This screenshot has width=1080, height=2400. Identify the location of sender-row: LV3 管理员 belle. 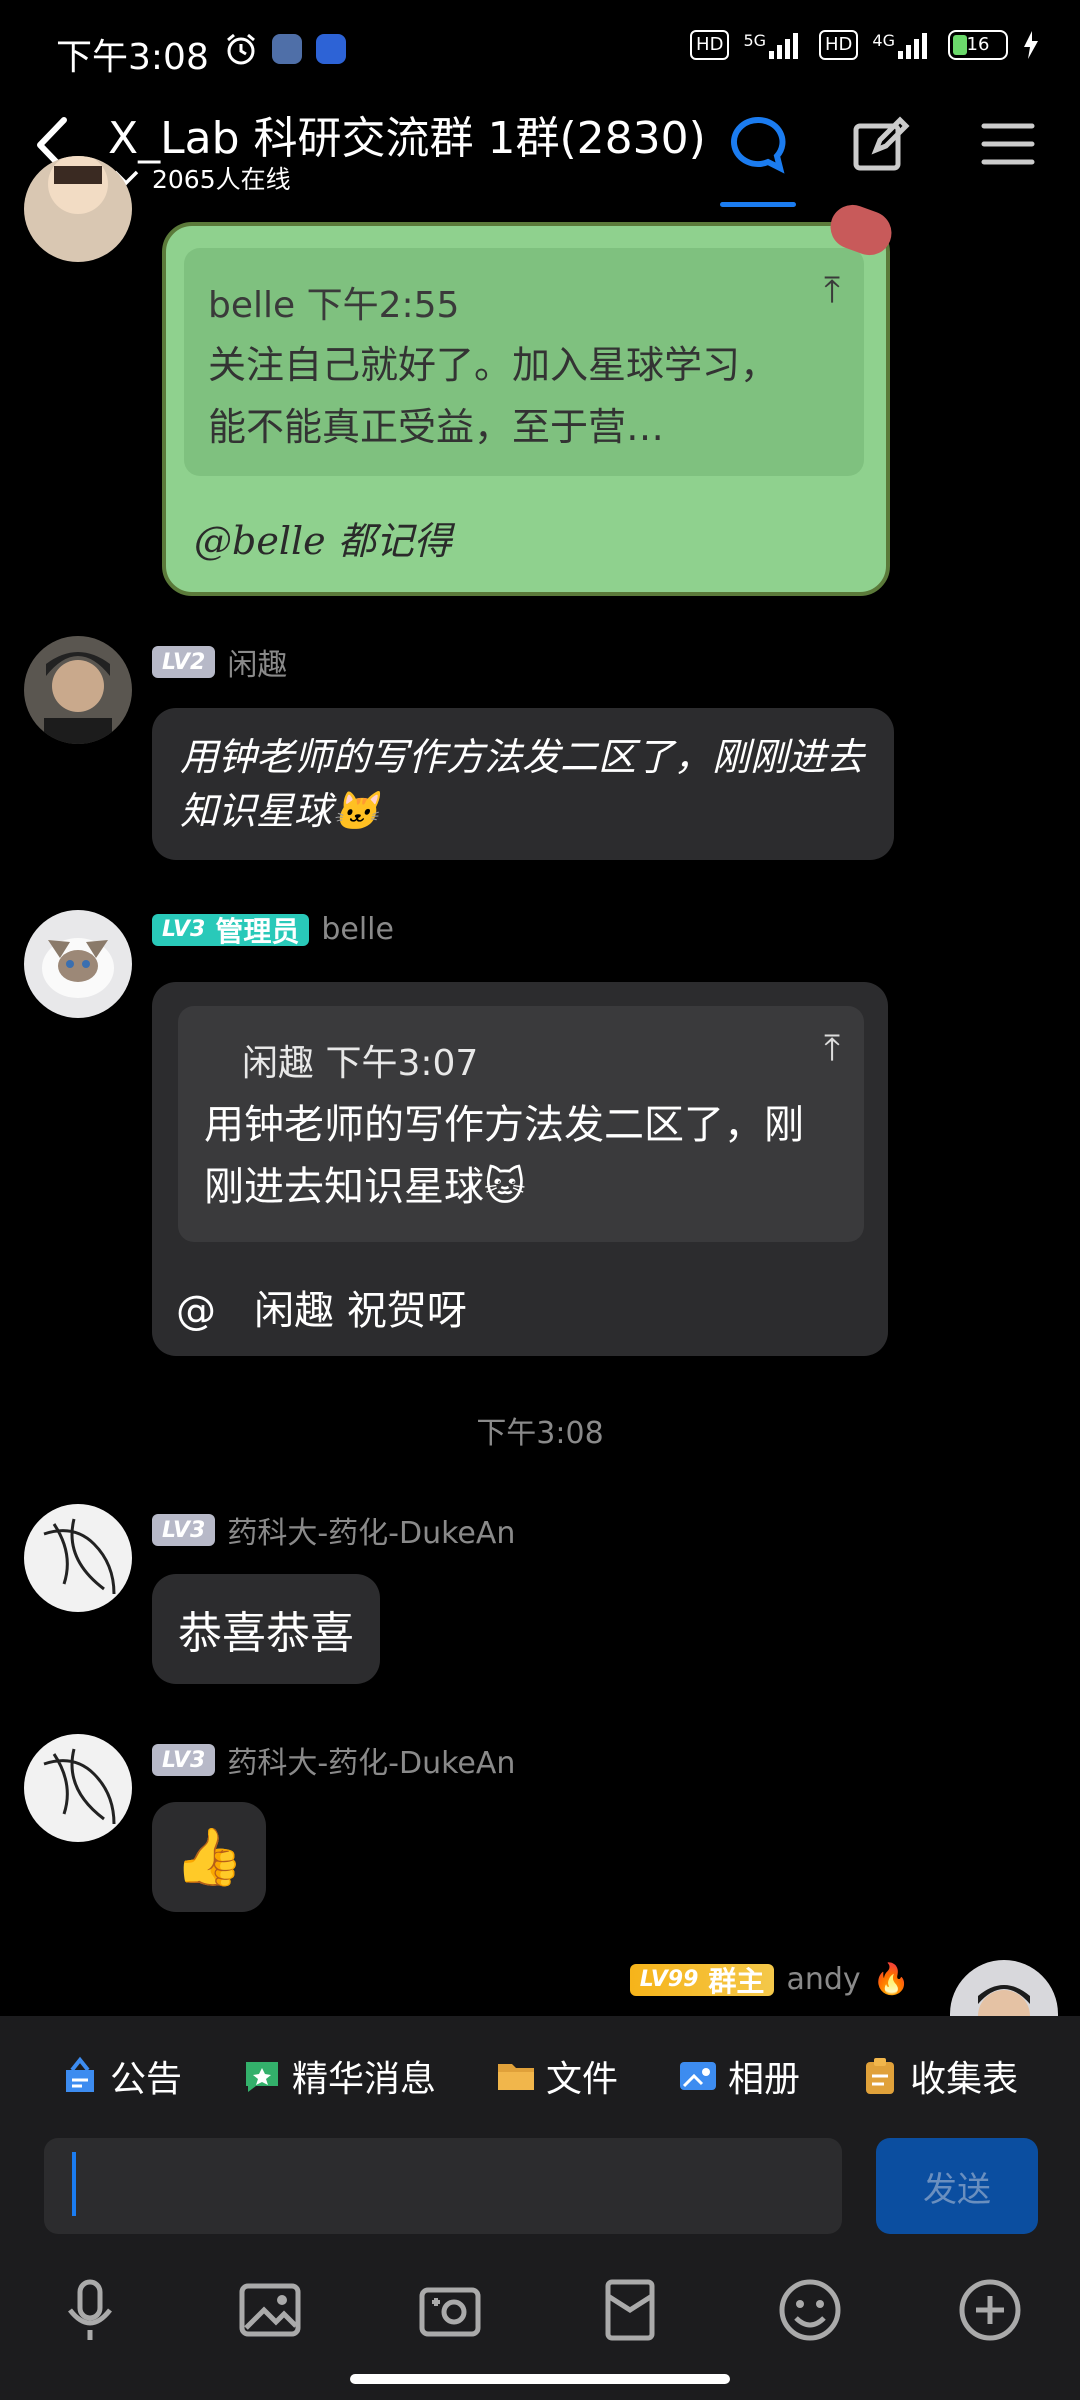
(273, 930).